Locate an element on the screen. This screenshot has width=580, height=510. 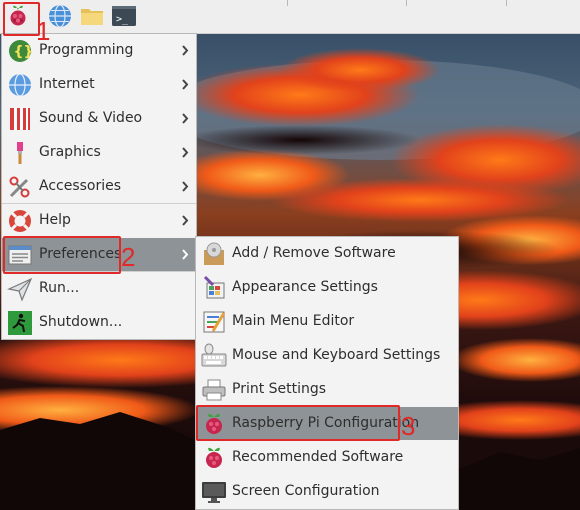
terminal-launcher: >_ is located at coordinates (124, 16).